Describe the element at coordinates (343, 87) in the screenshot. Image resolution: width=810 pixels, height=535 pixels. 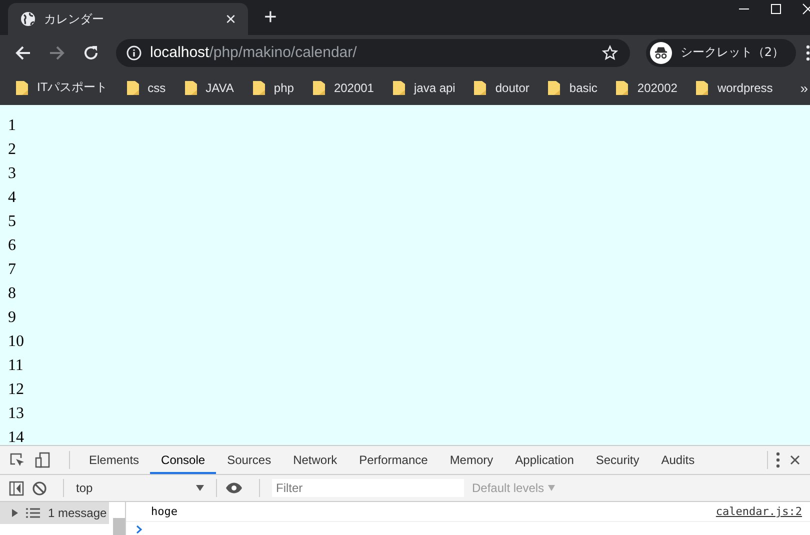
I see `bookmark-folder: 202001` at that location.